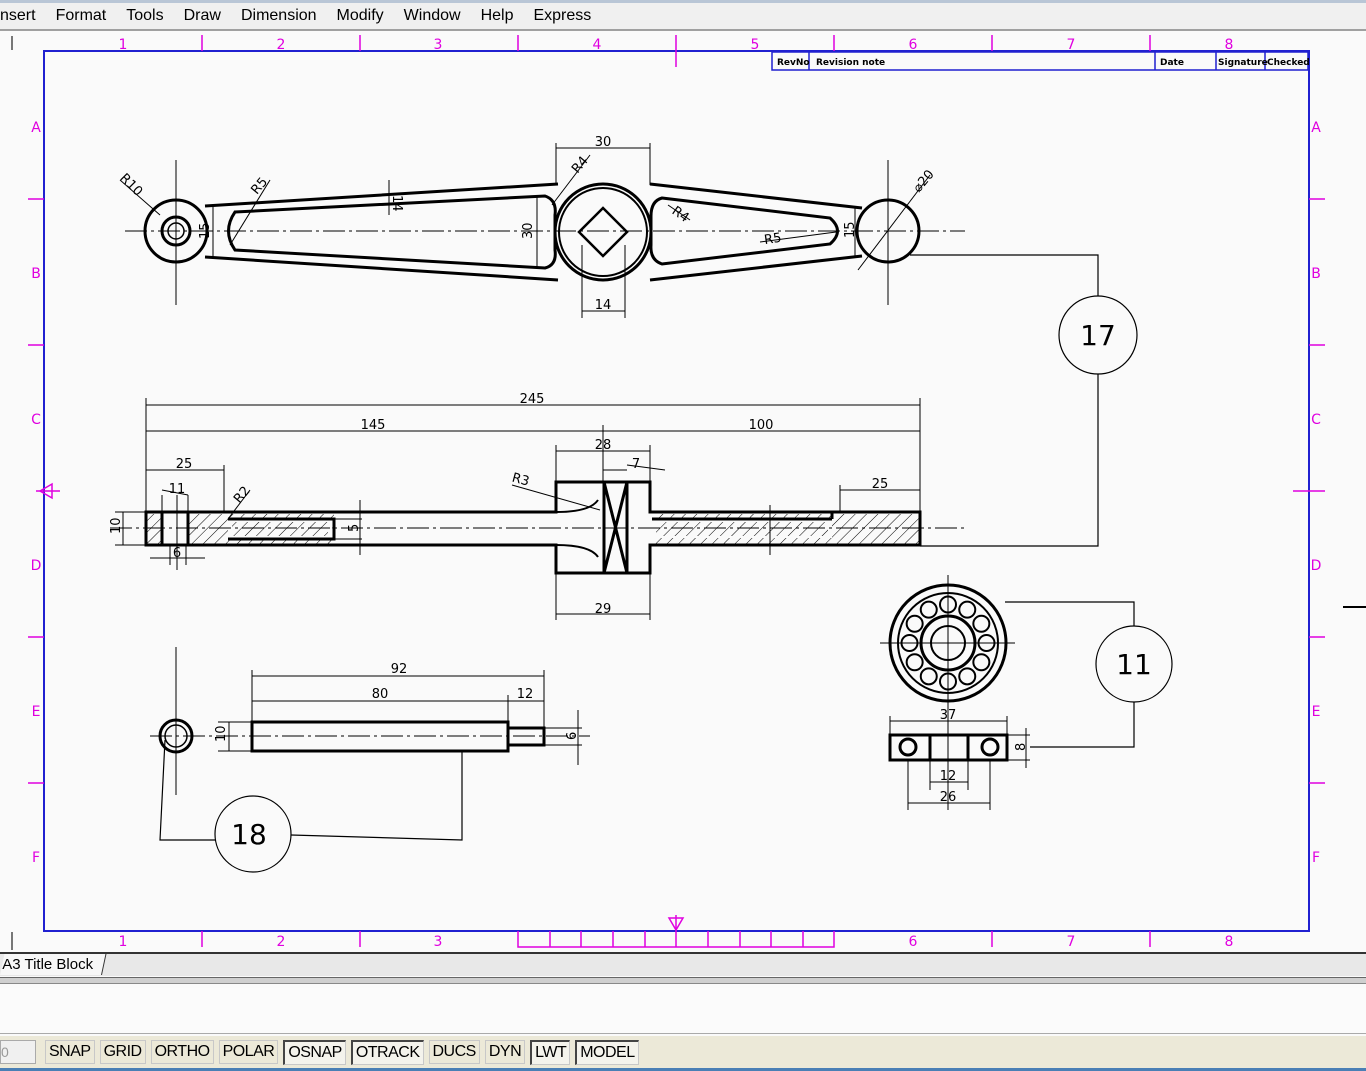  I want to click on ruler-row-c: C, so click(36, 420).